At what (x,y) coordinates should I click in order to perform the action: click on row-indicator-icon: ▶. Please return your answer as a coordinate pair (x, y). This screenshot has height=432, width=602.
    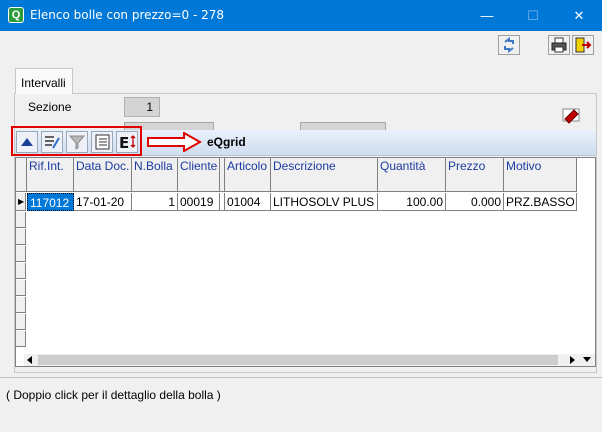
    Looking at the image, I should click on (21, 202).